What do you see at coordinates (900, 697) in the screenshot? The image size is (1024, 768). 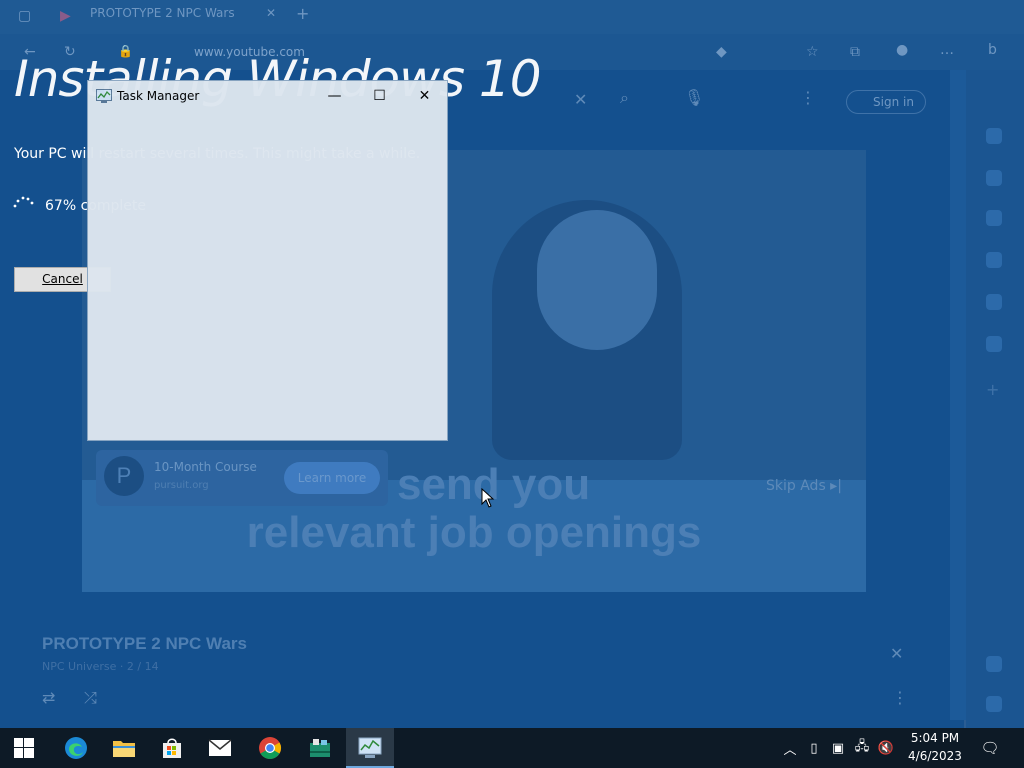 I see `playlist-more-icon: ⋮` at bounding box center [900, 697].